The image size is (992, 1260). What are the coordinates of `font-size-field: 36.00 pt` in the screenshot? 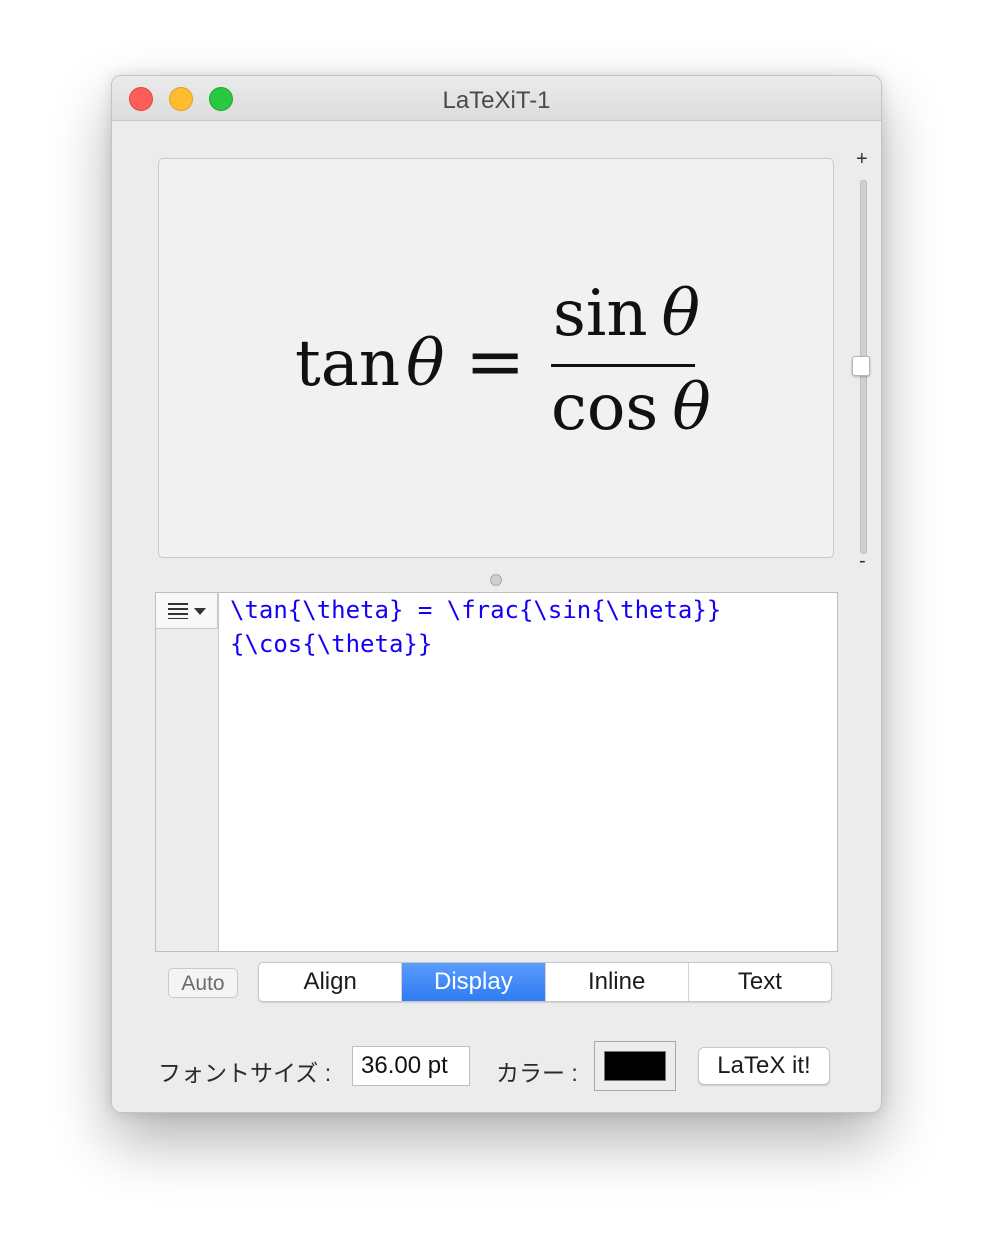 It's located at (411, 1066).